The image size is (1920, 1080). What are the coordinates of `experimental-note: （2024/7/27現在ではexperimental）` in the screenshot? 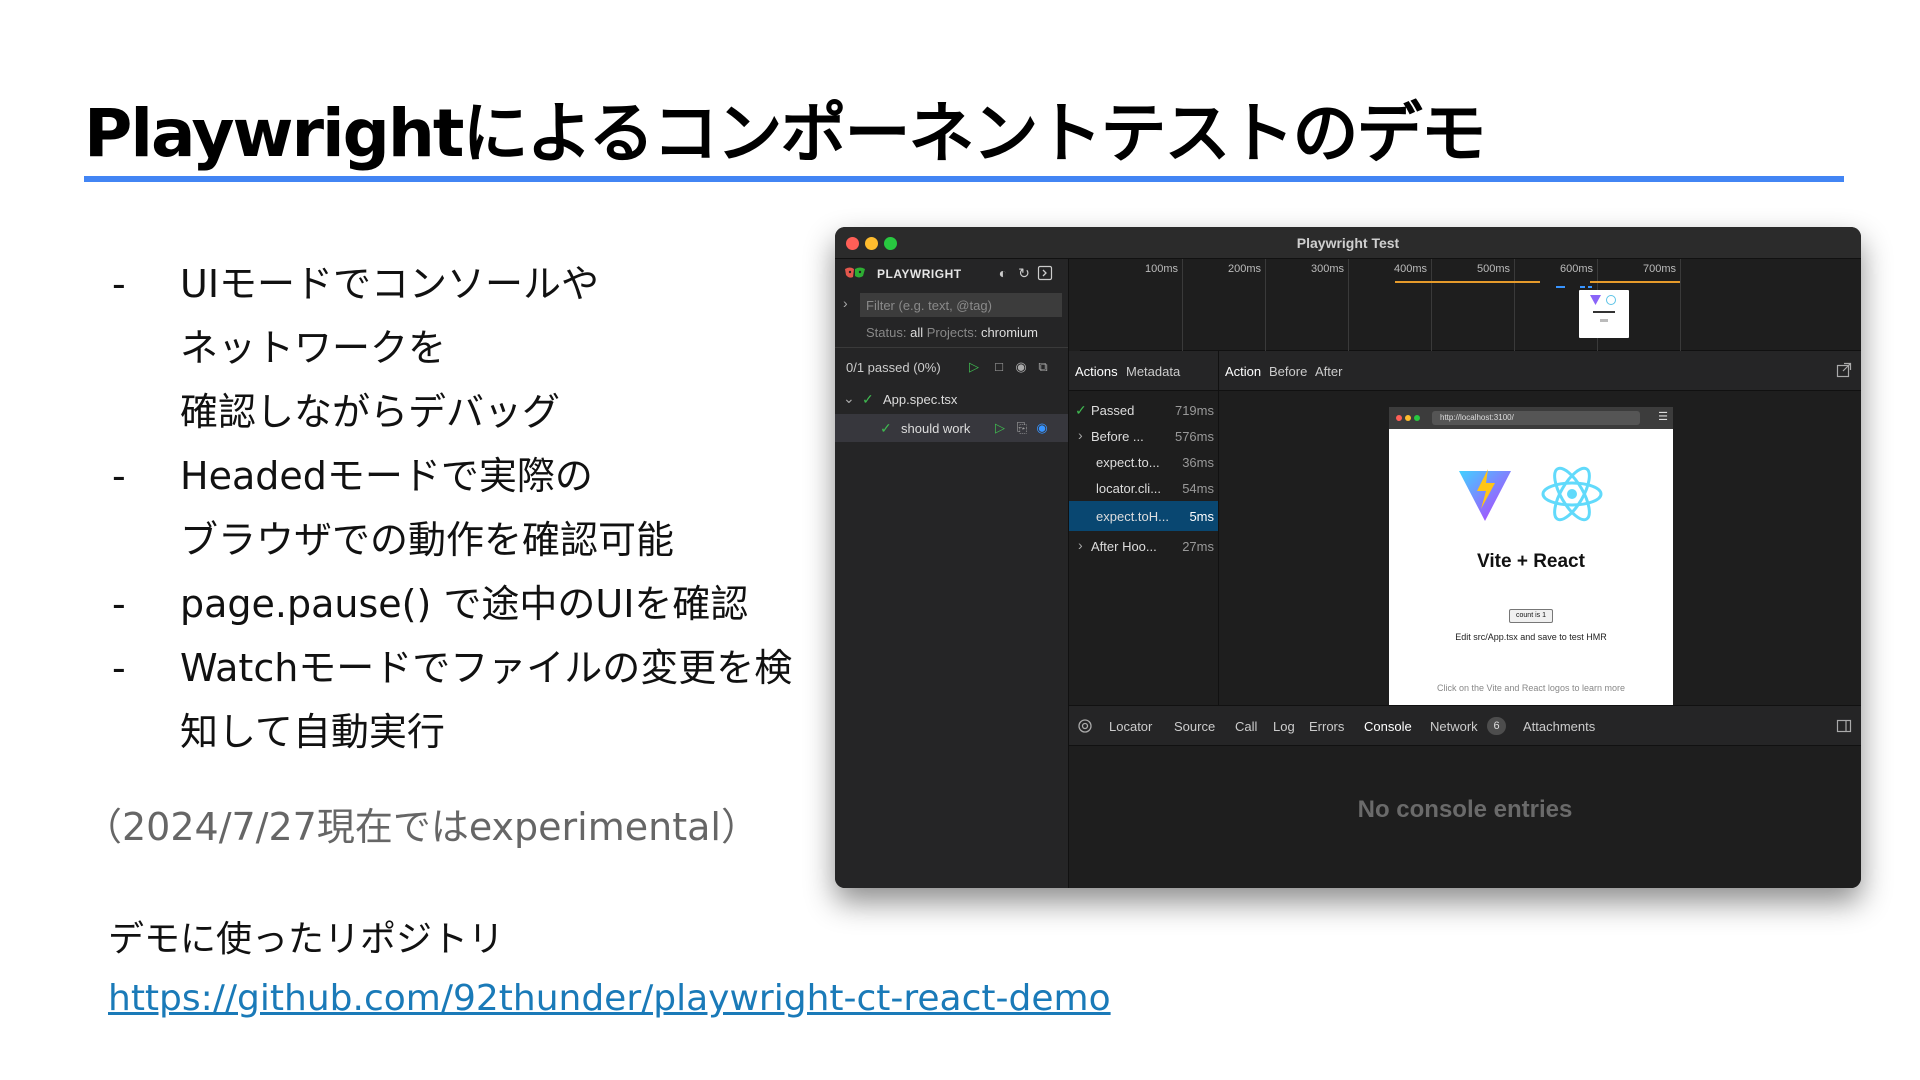 It's located at (421, 827).